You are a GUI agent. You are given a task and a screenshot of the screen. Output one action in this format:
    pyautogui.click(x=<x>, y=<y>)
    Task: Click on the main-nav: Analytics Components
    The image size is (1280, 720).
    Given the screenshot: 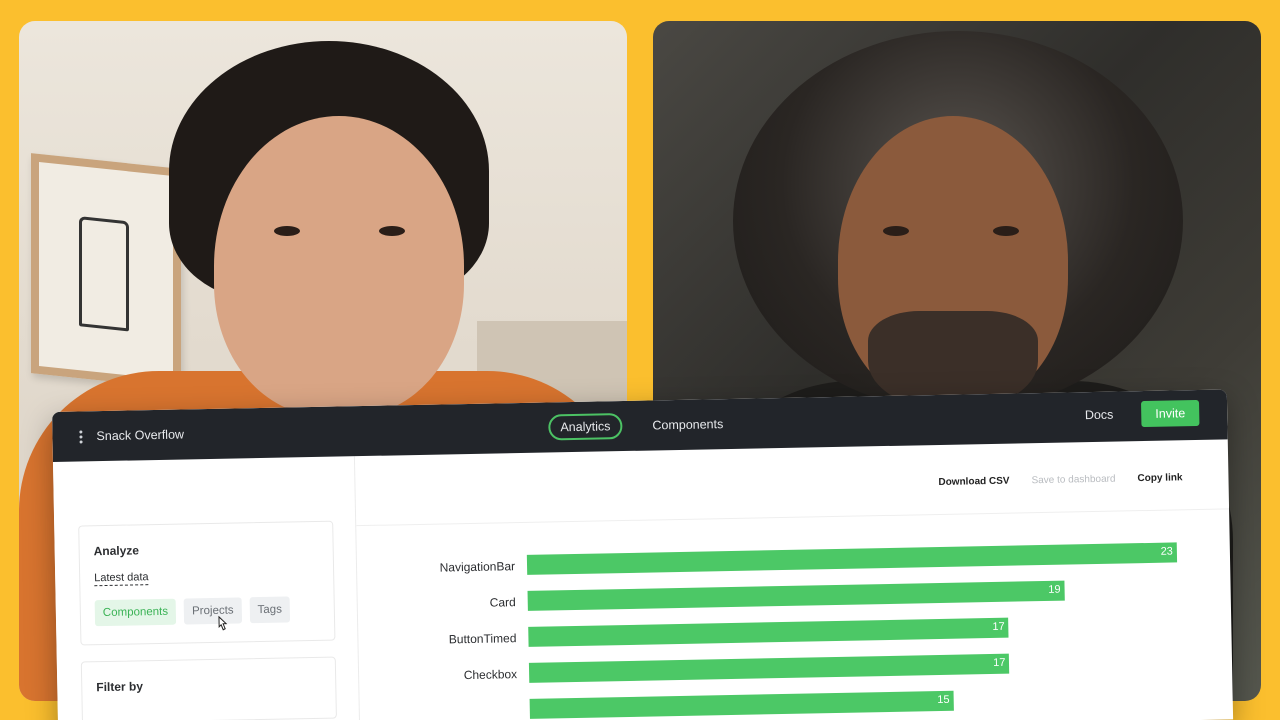 What is the action you would take?
    pyautogui.click(x=641, y=426)
    